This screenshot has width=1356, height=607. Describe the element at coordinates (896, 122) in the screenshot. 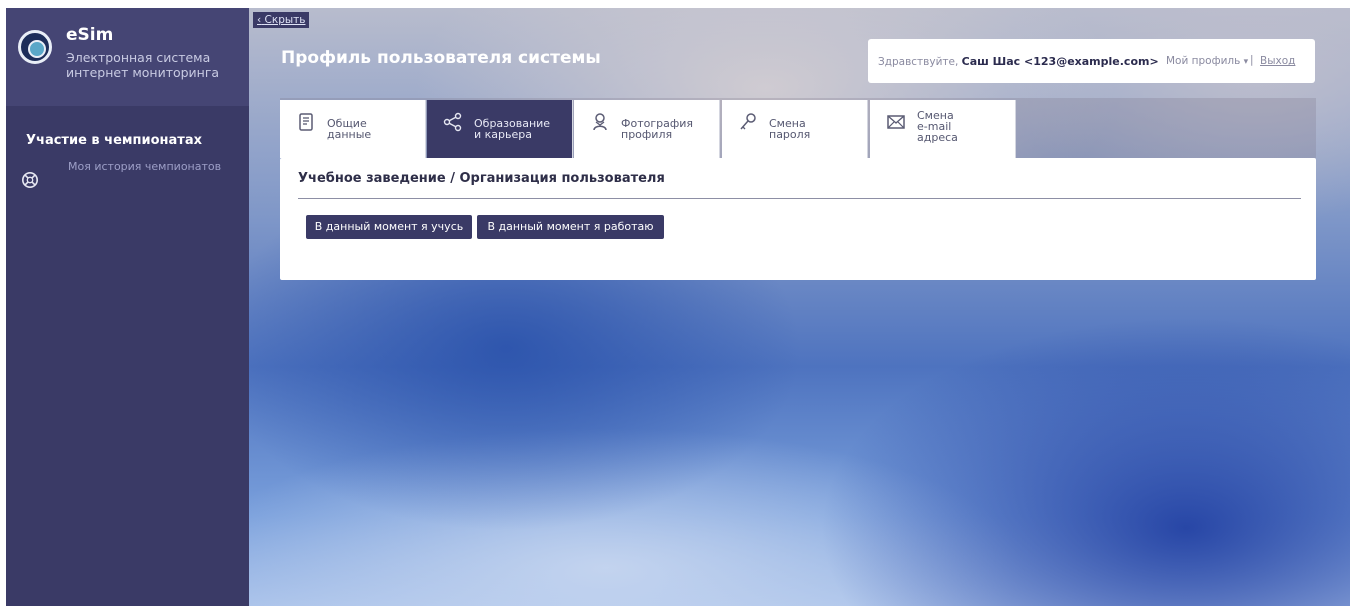

I see `envelope-icon` at that location.